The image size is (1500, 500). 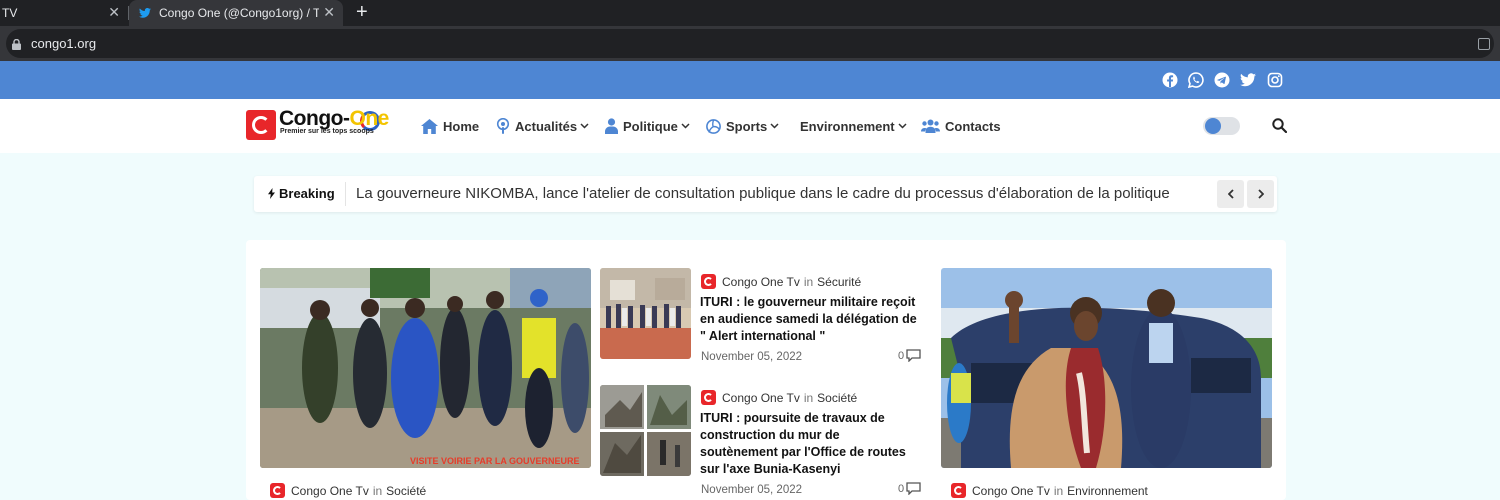 What do you see at coordinates (1275, 80) in the screenshot?
I see `instagram-icon` at bounding box center [1275, 80].